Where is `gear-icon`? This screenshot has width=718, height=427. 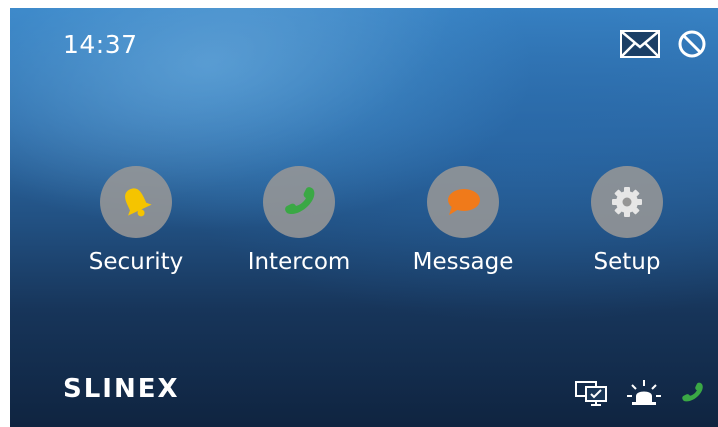 gear-icon is located at coordinates (627, 202).